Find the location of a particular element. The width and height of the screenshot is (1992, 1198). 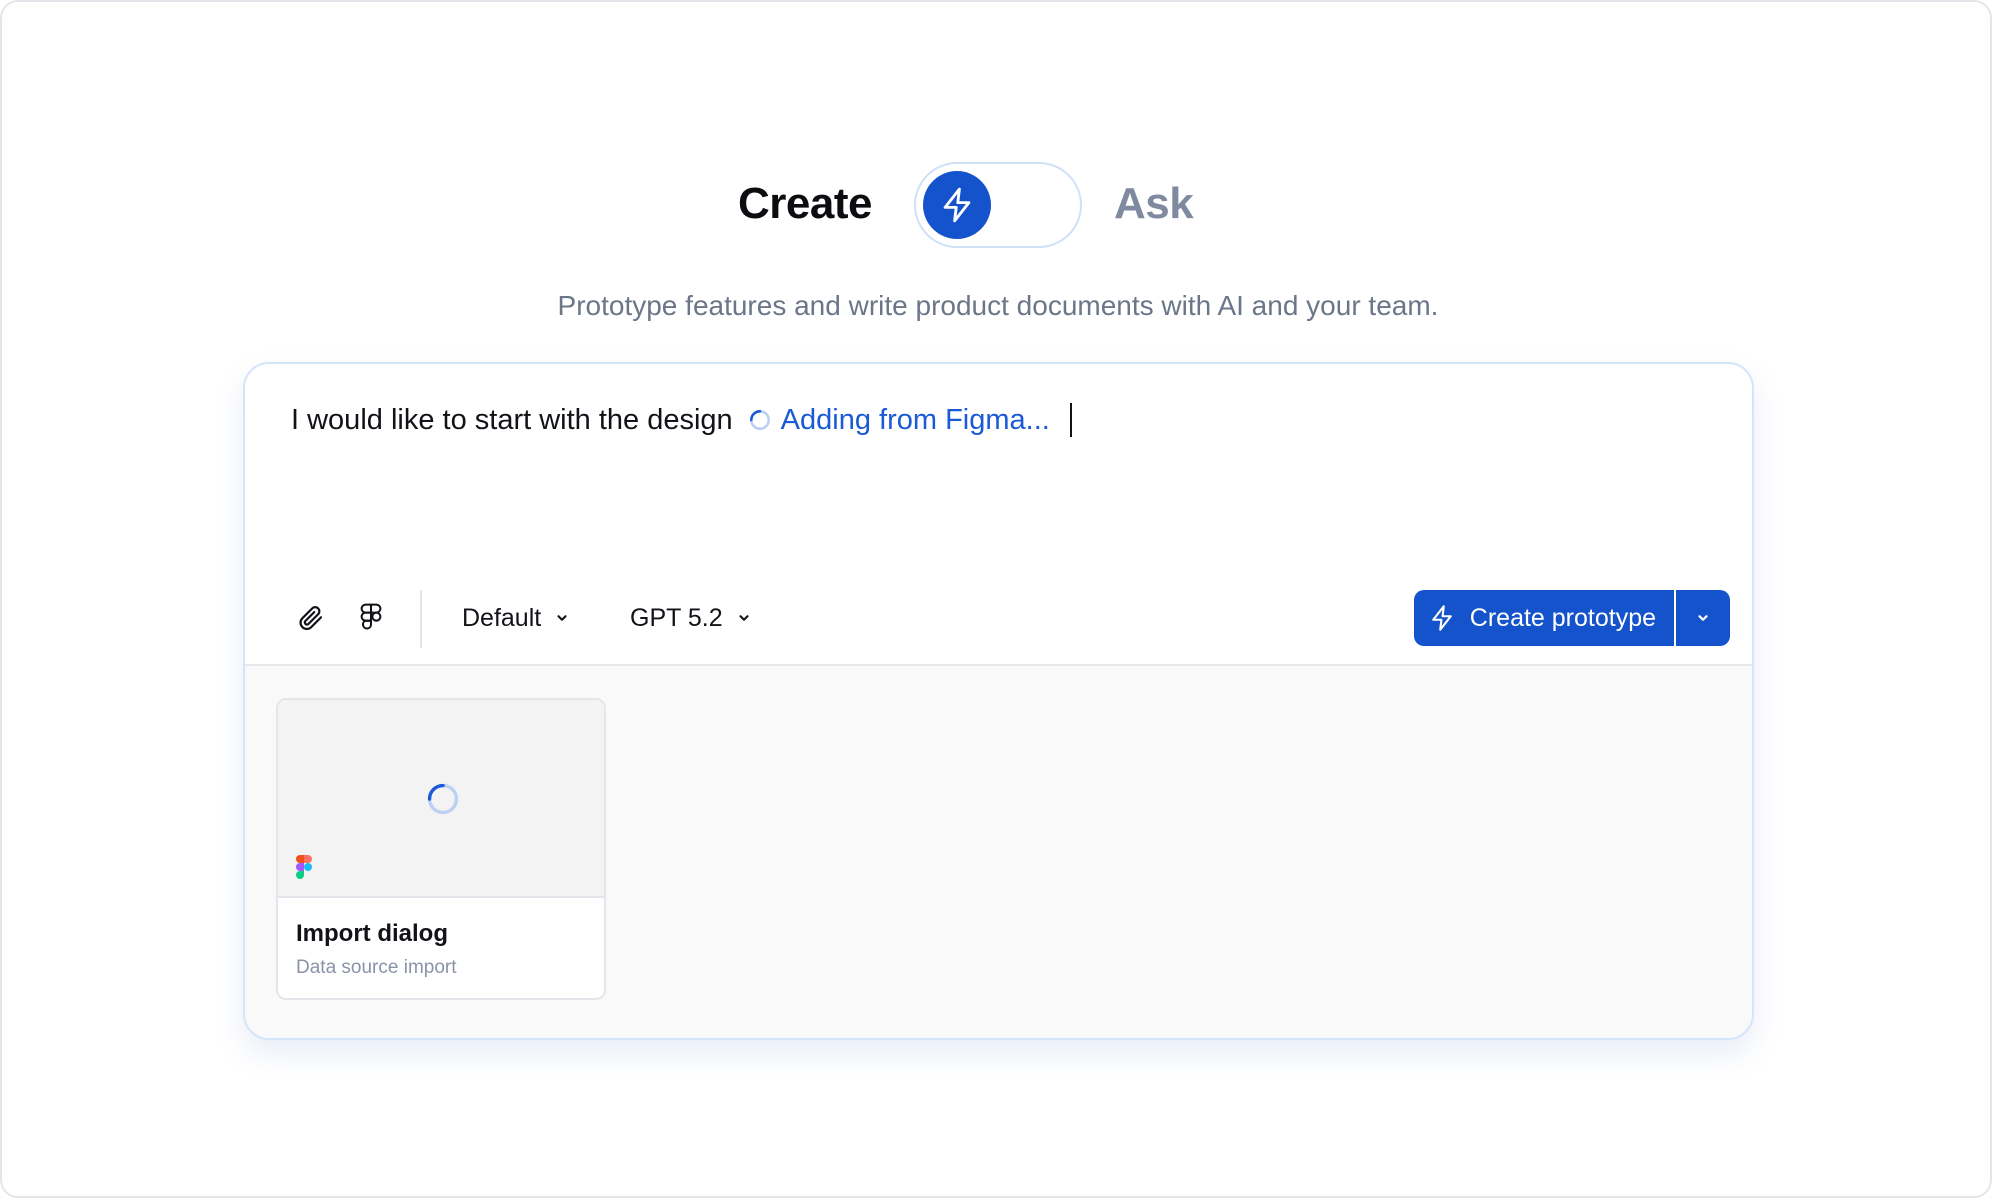

style-select-value: Default is located at coordinates (502, 617).